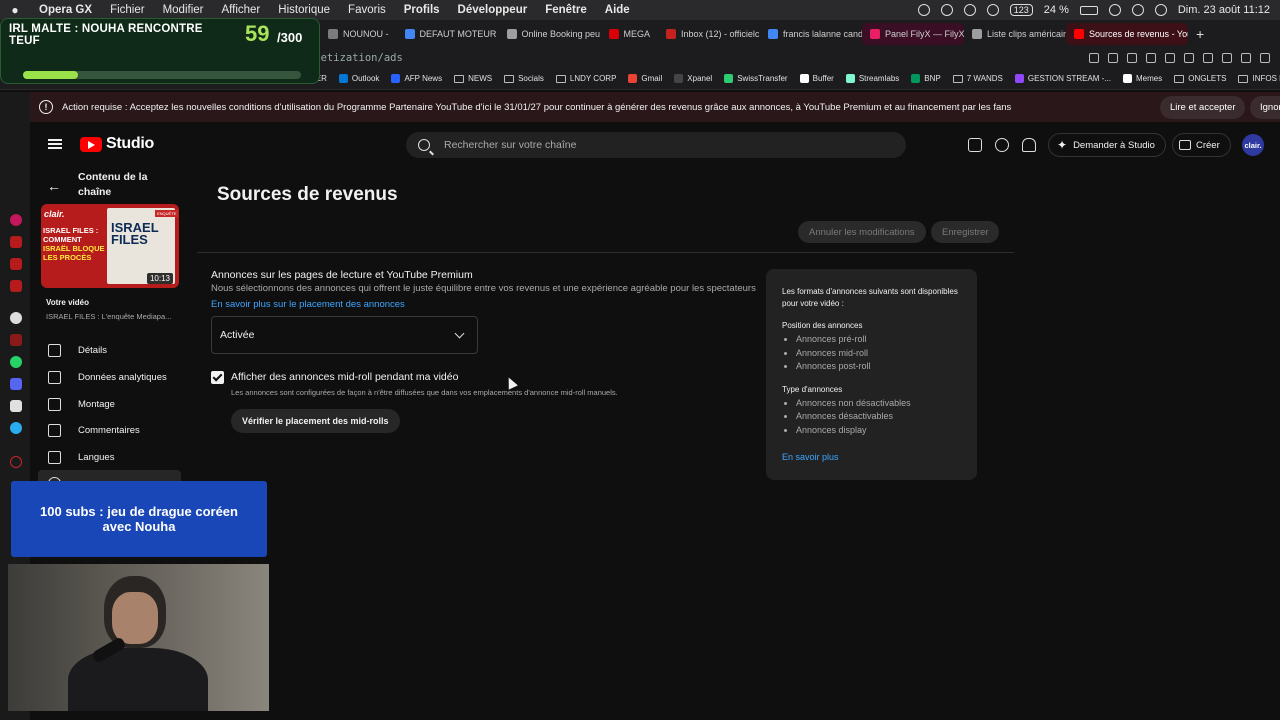 The width and height of the screenshot is (1280, 720). I want to click on bookmark-item: INFOS RADIO, so click(1256, 78).